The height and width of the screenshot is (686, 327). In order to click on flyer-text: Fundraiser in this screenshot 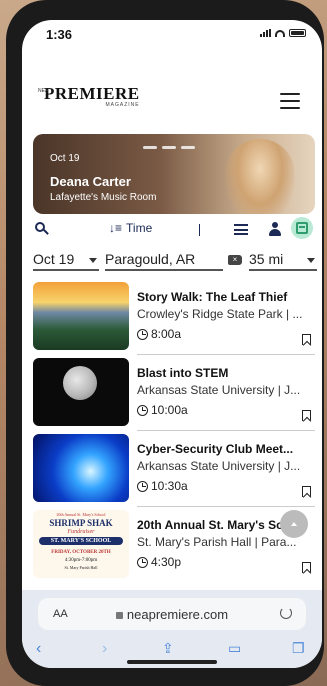, I will do `click(81, 532)`.